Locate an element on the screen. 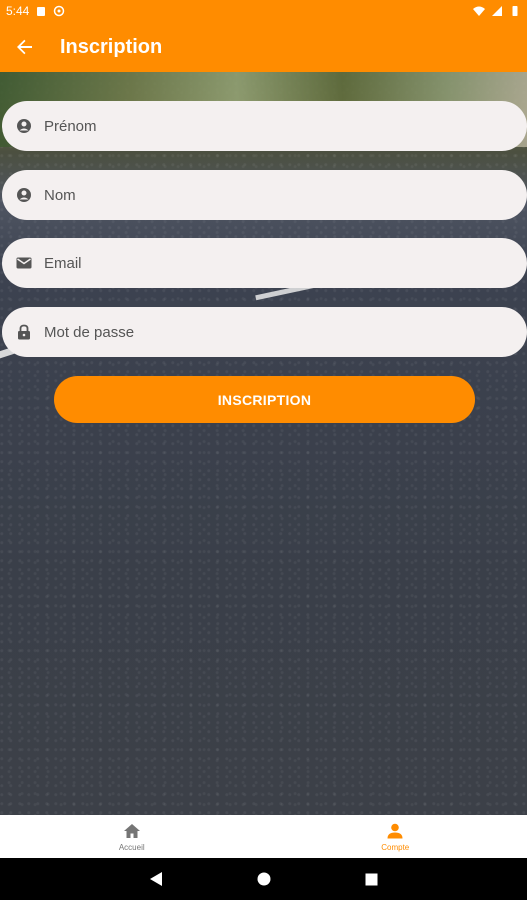  nav-item-home: Accueil is located at coordinates (132, 836).